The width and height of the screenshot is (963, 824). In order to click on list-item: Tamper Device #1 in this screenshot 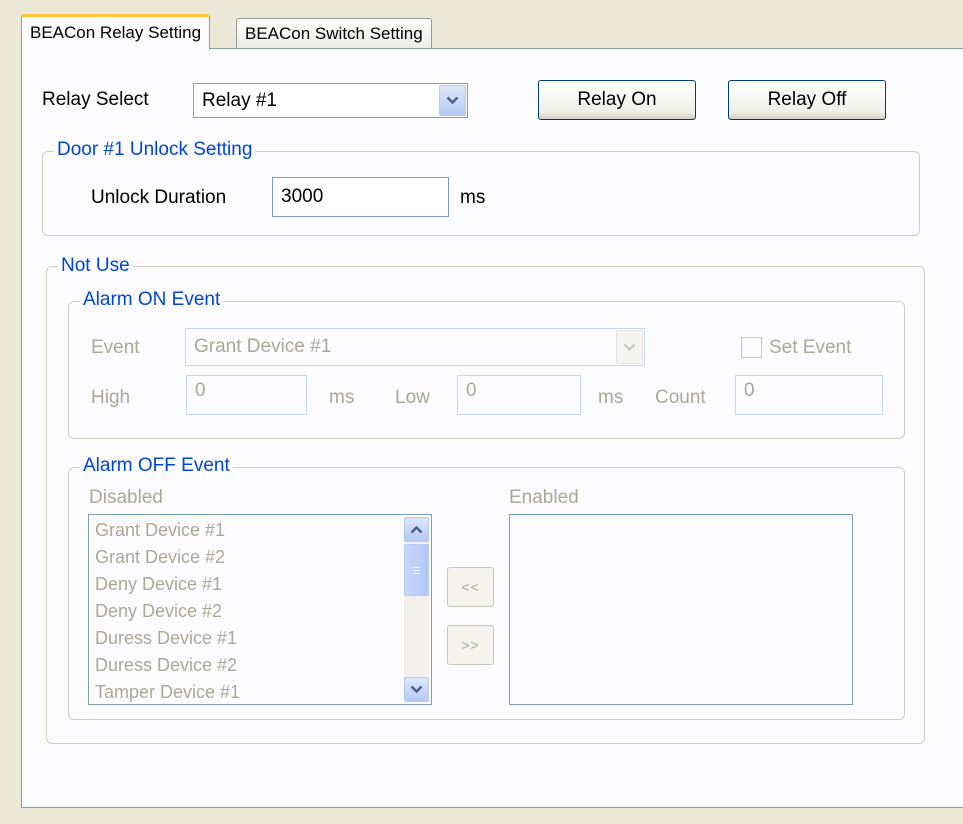, I will do `click(245, 691)`.